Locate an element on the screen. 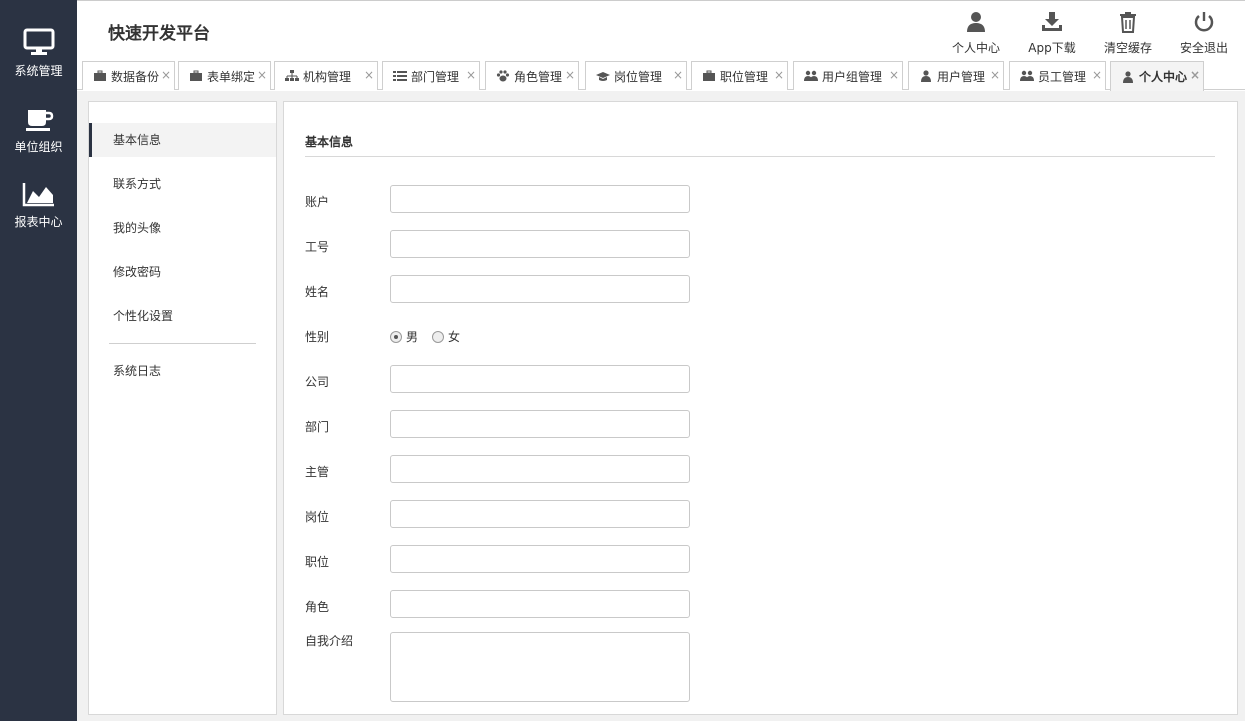 This screenshot has width=1245, height=721. employee-no-label: 工号 is located at coordinates (317, 247).